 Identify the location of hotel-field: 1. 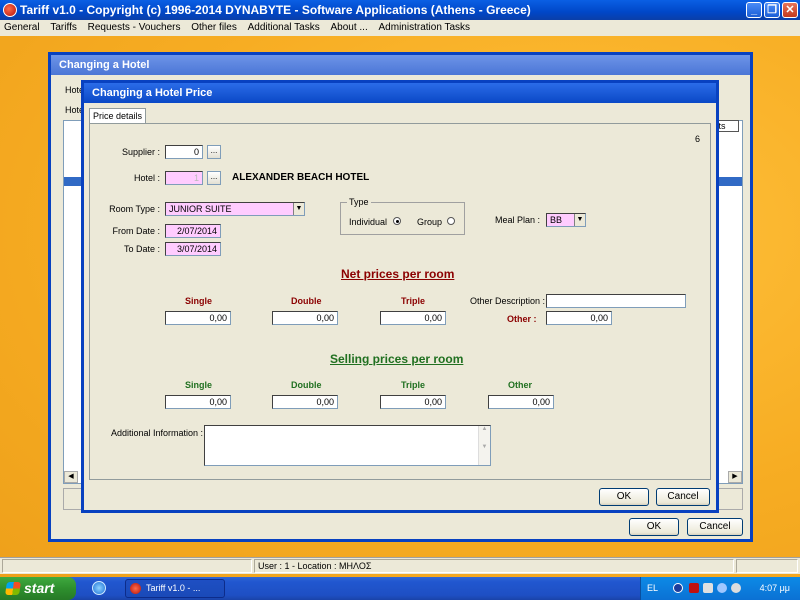
(184, 178).